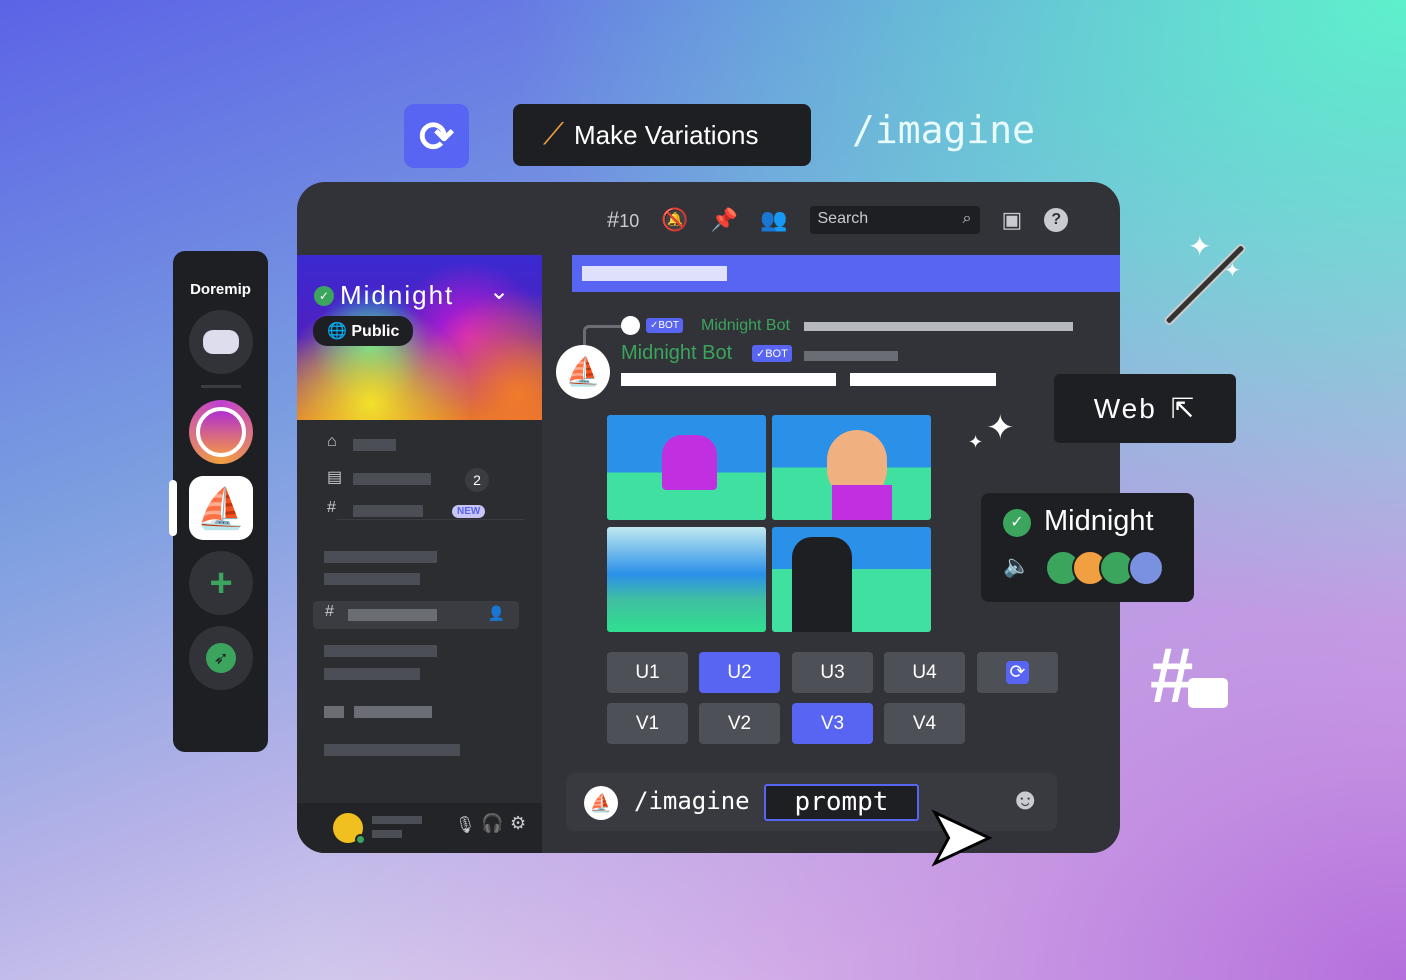 This screenshot has width=1406, height=980. What do you see at coordinates (332, 442) in the screenshot?
I see `home-icon: ⌂` at bounding box center [332, 442].